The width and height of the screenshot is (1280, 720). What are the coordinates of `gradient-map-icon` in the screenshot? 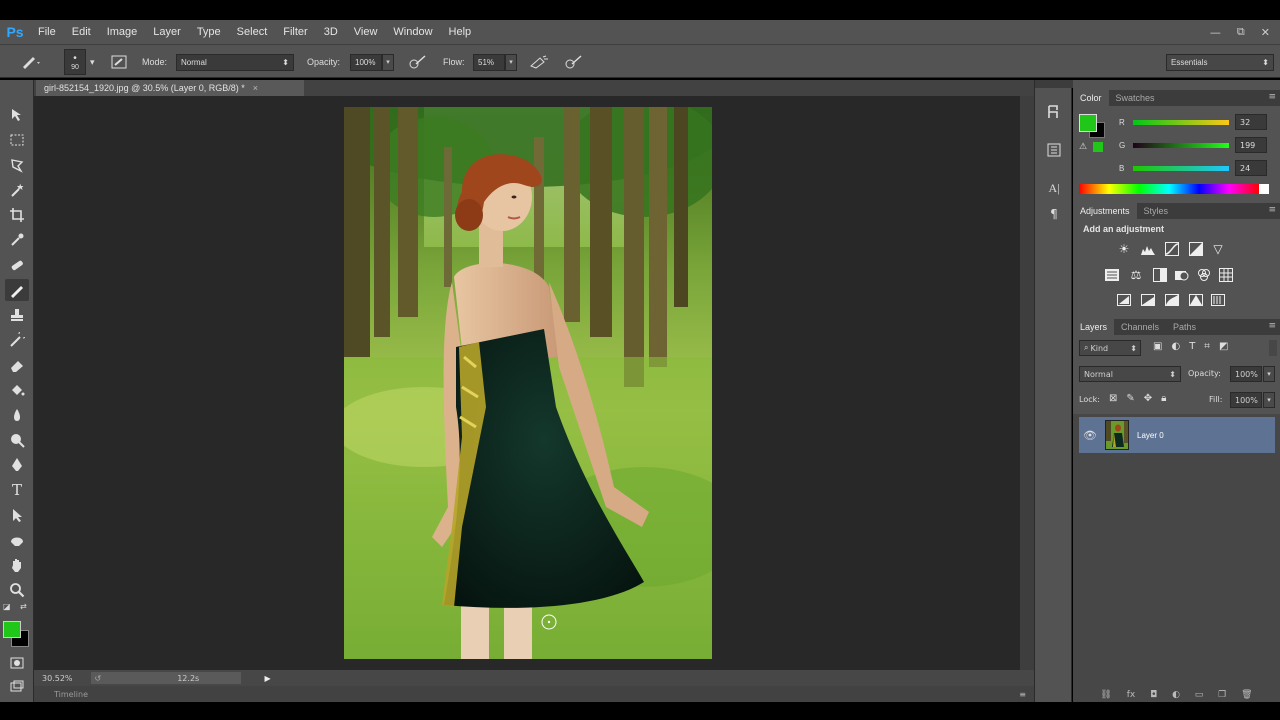 It's located at (1218, 300).